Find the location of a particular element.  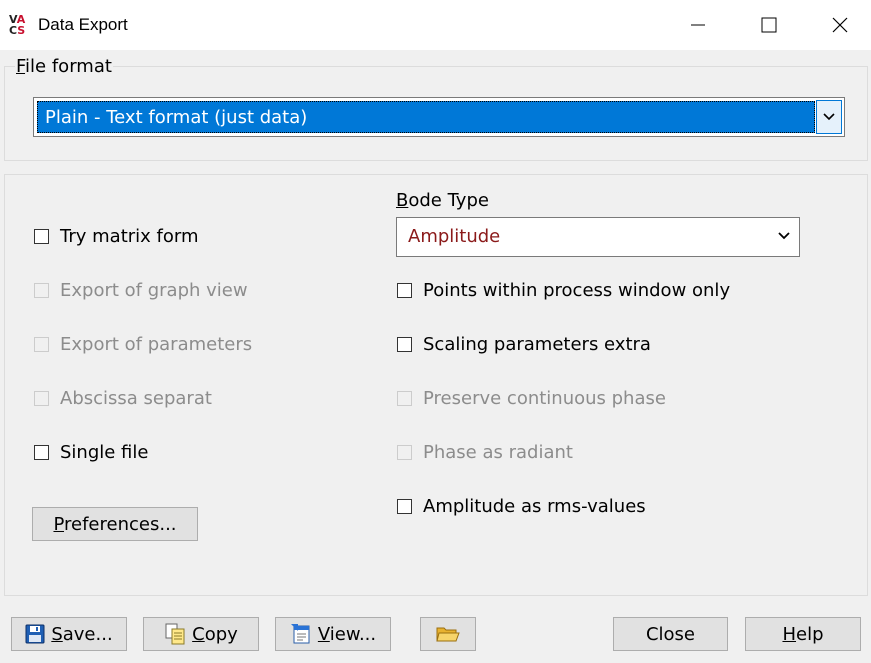

checkbox-scaling-parameters-extra: Scaling parameters extra is located at coordinates (524, 344).